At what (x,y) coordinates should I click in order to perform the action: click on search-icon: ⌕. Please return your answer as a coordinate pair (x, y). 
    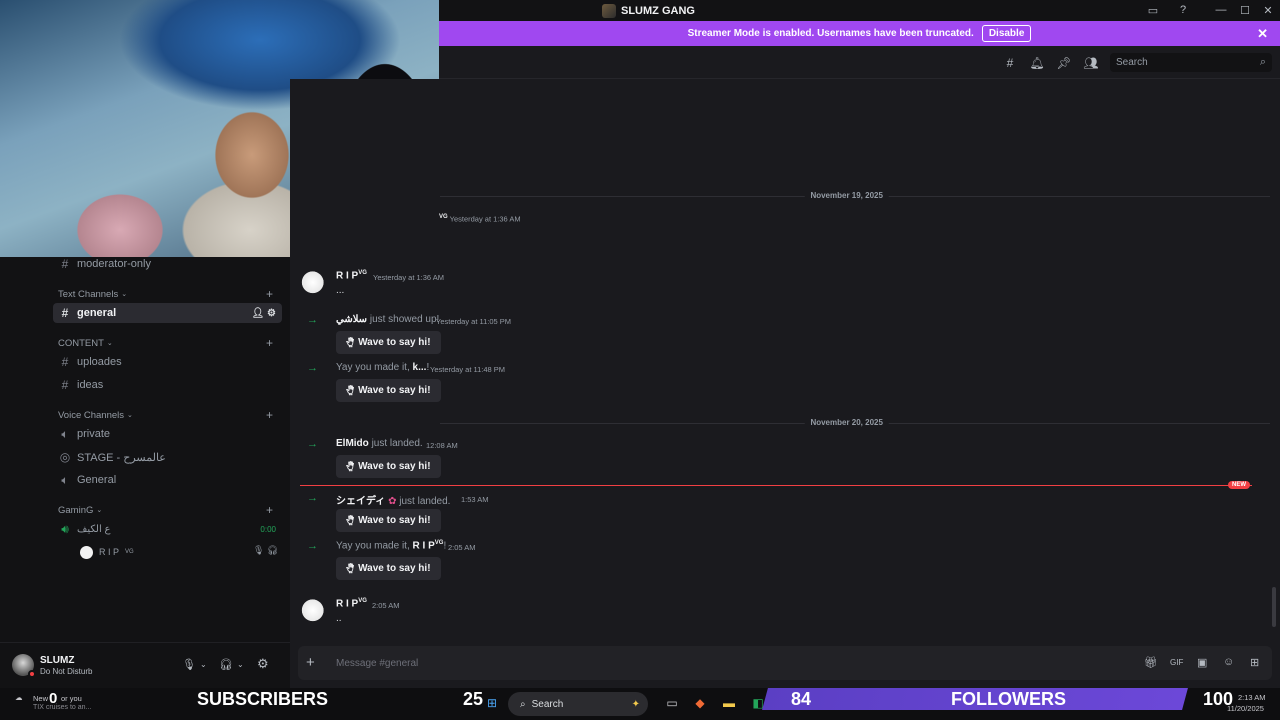
    Looking at the image, I should click on (1262, 62).